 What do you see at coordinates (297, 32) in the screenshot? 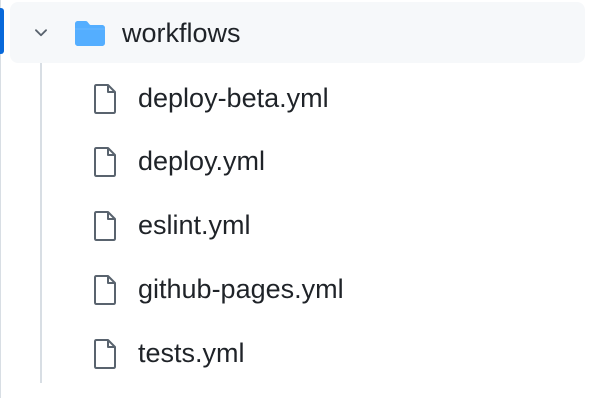
I see `tree-folder-workflows: workflows` at bounding box center [297, 32].